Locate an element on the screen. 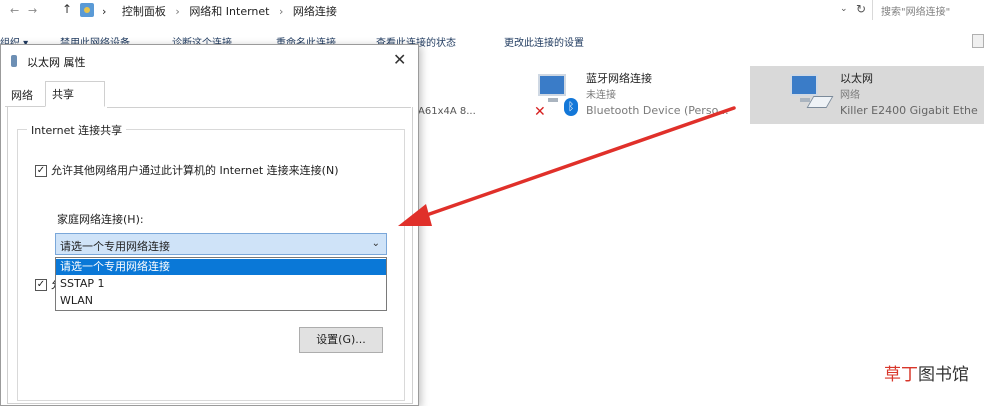 Image resolution: width=984 pixels, height=406 pixels. connection-status: 网络 is located at coordinates (850, 95).